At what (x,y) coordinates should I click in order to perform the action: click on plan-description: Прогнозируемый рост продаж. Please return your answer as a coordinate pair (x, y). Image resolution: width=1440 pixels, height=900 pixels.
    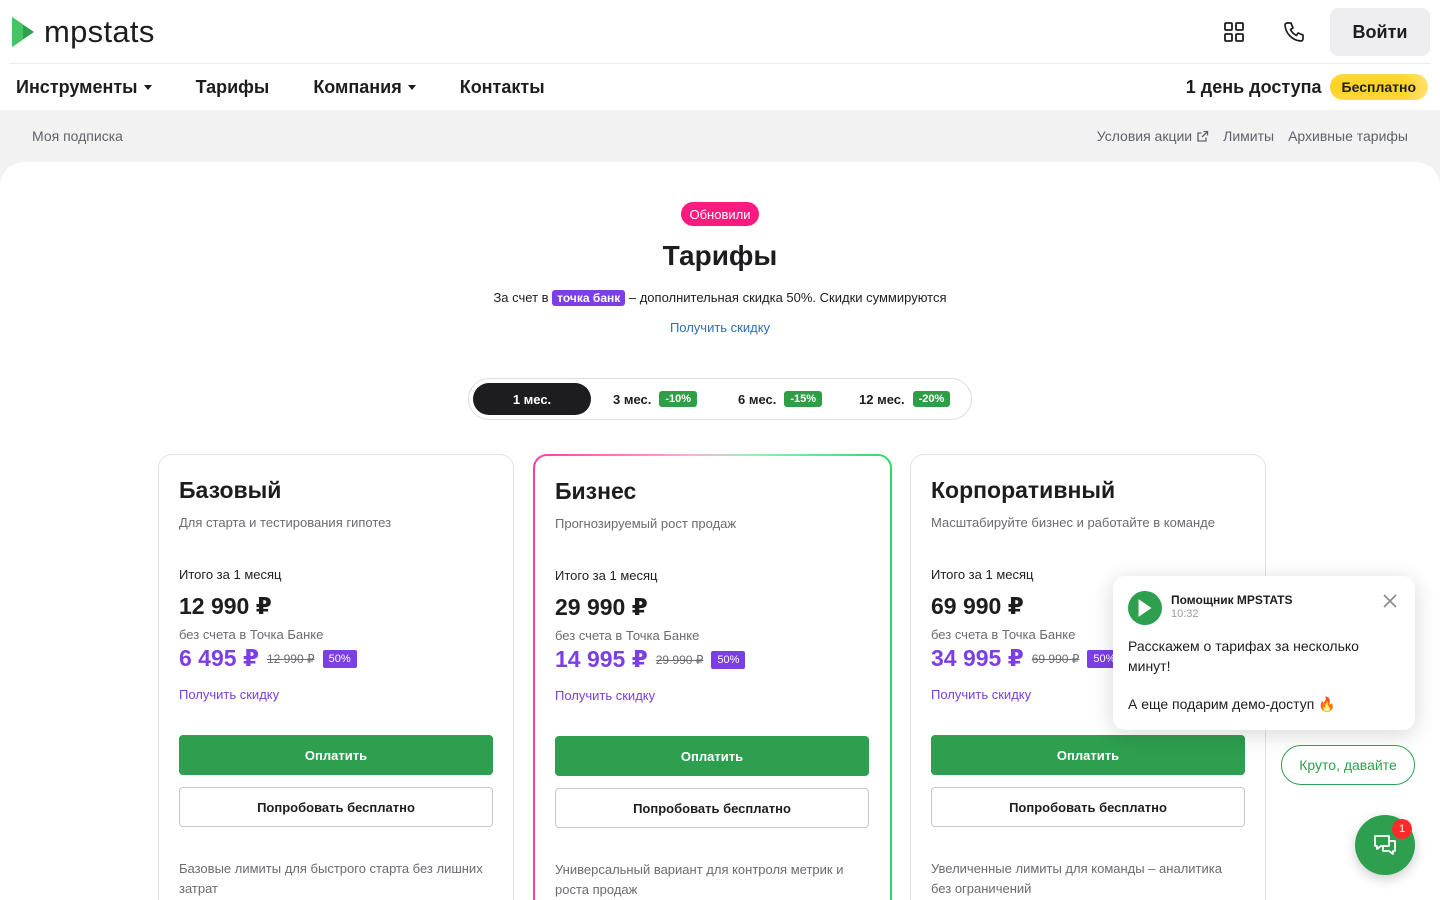
    Looking at the image, I should click on (646, 523).